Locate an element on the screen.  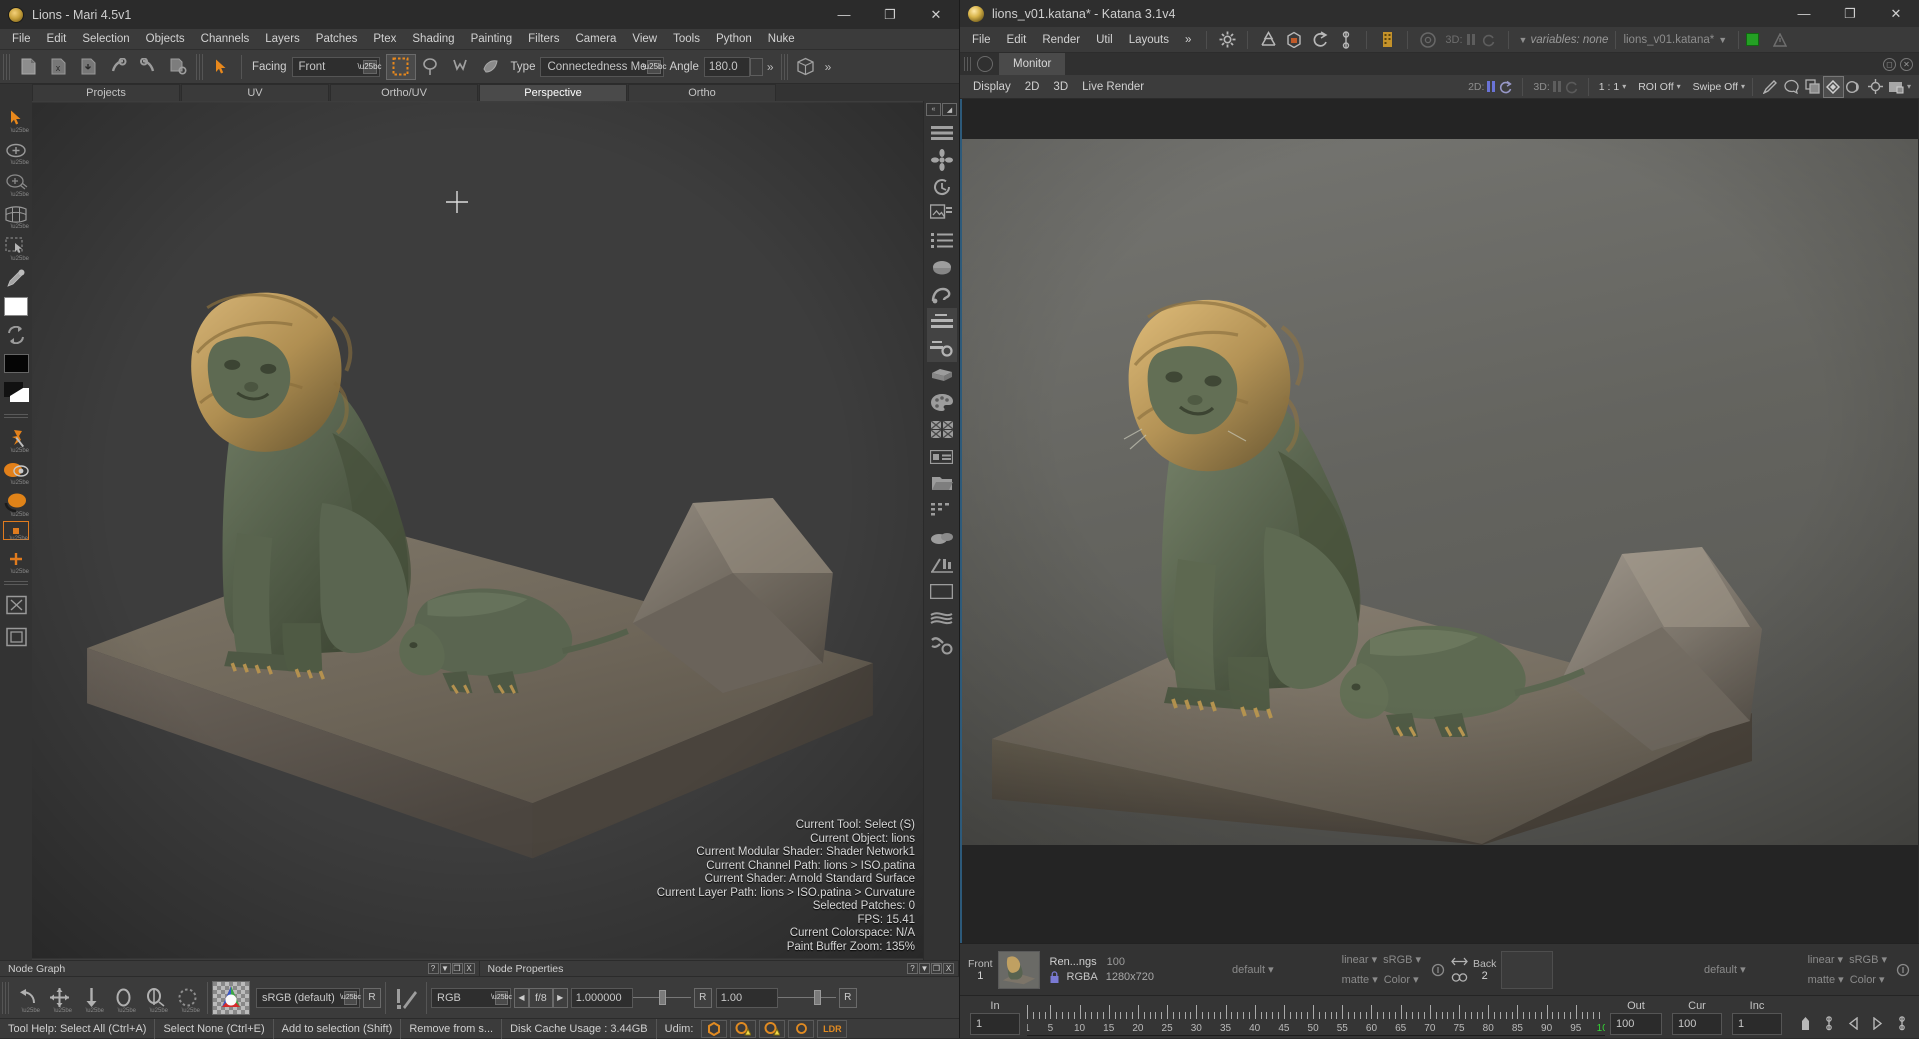
channel-select: RGB \u25bc is located at coordinates (471, 997).